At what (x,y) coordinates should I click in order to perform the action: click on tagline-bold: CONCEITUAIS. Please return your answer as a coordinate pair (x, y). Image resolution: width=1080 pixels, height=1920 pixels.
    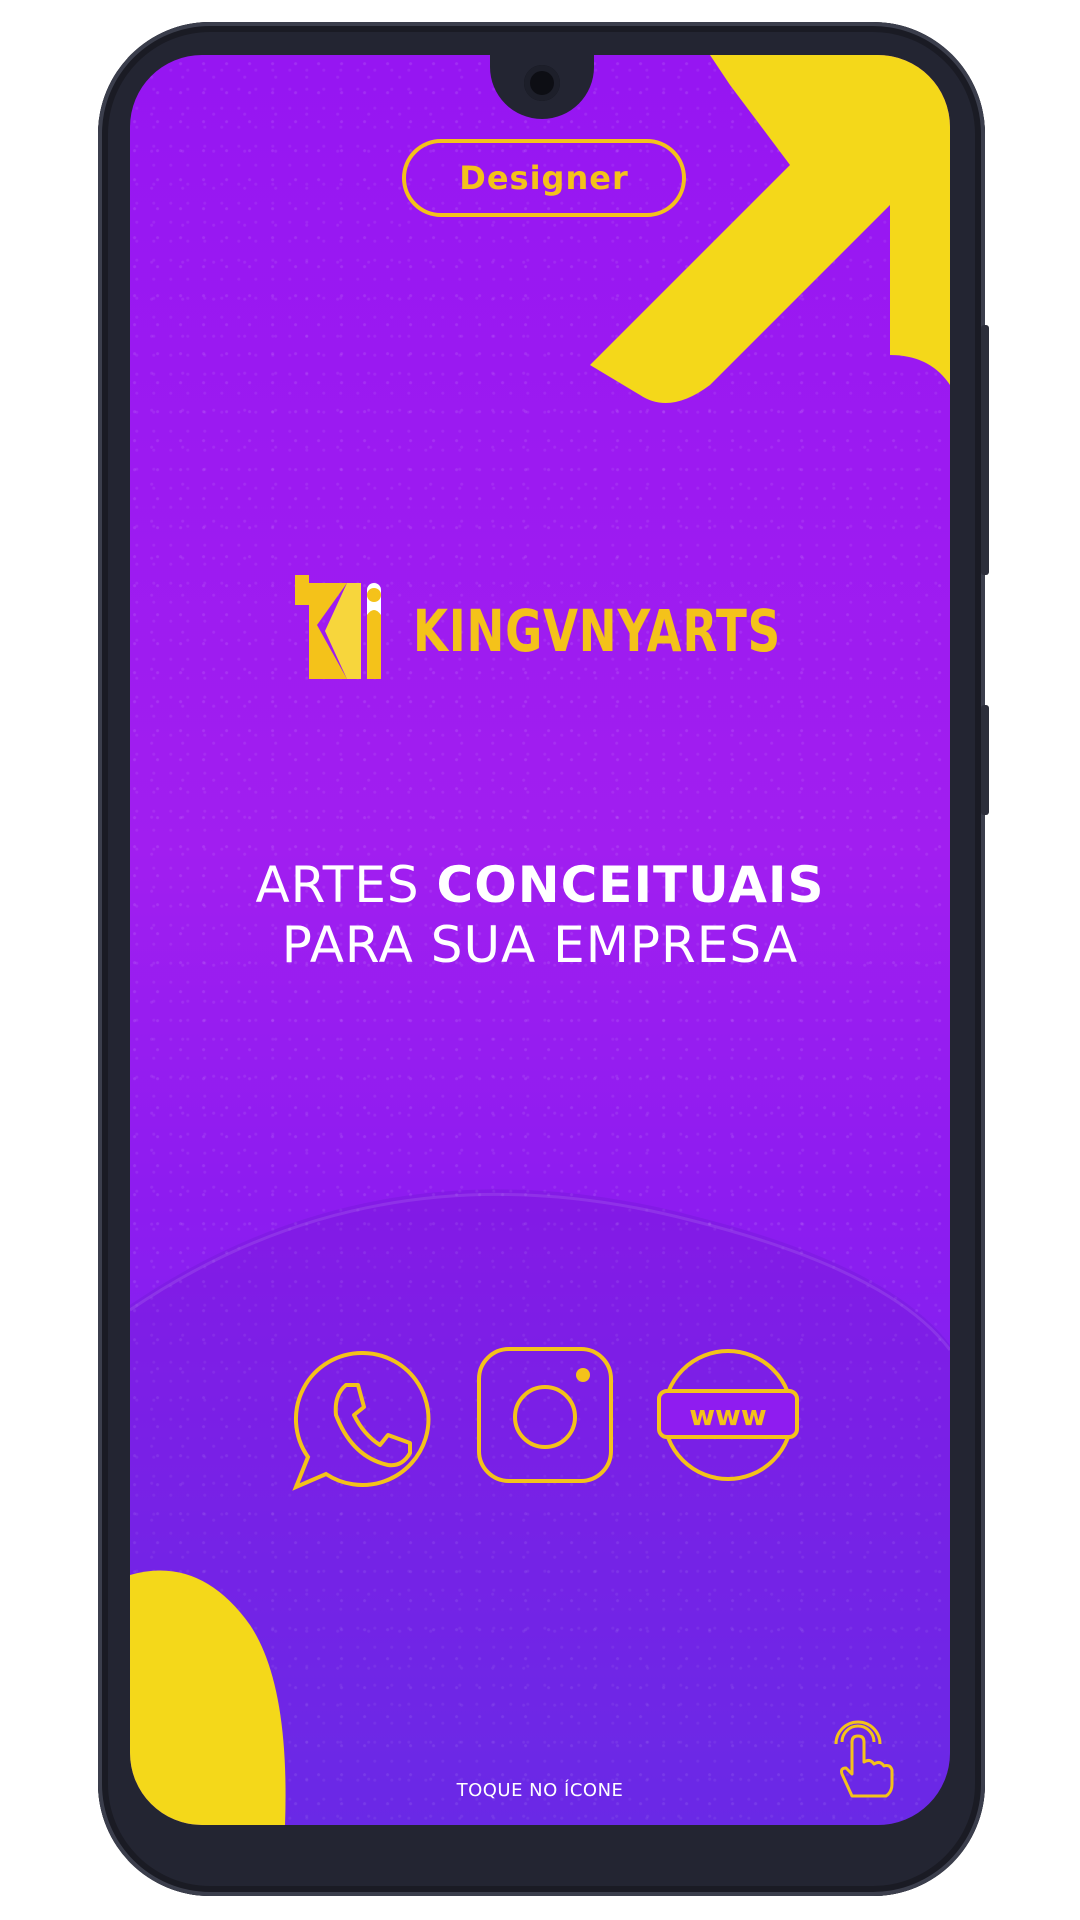
    Looking at the image, I should click on (630, 885).